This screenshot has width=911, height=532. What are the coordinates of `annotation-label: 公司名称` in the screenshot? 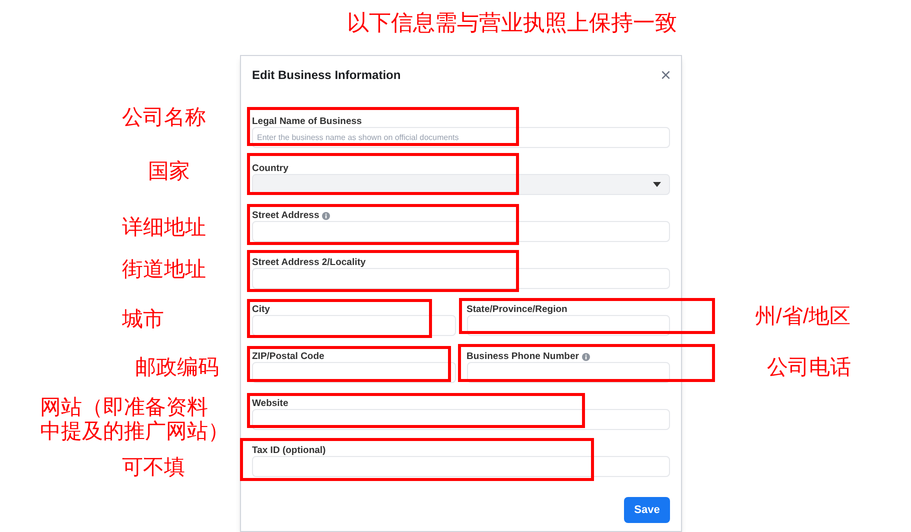 It's located at (164, 118).